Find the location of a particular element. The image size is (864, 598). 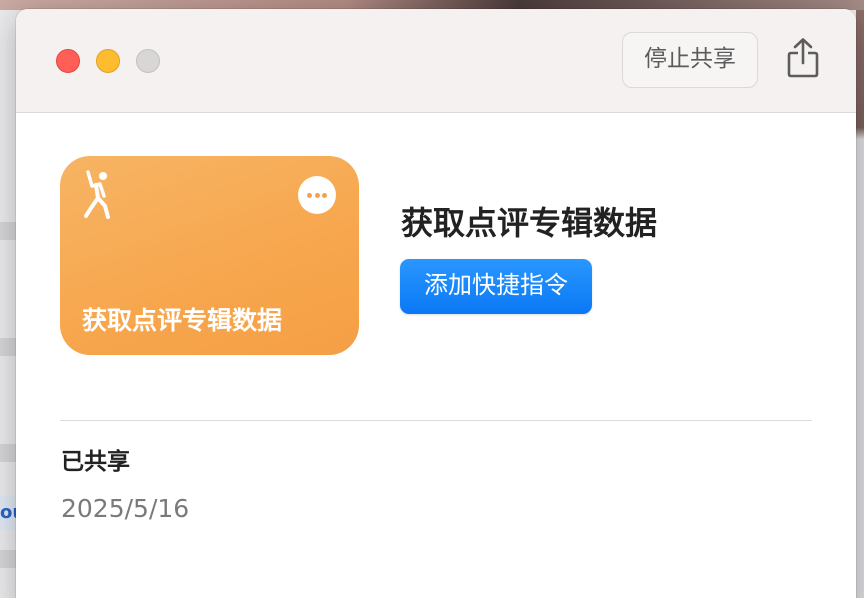

card-title: 获取点评专辑数据 is located at coordinates (182, 320).